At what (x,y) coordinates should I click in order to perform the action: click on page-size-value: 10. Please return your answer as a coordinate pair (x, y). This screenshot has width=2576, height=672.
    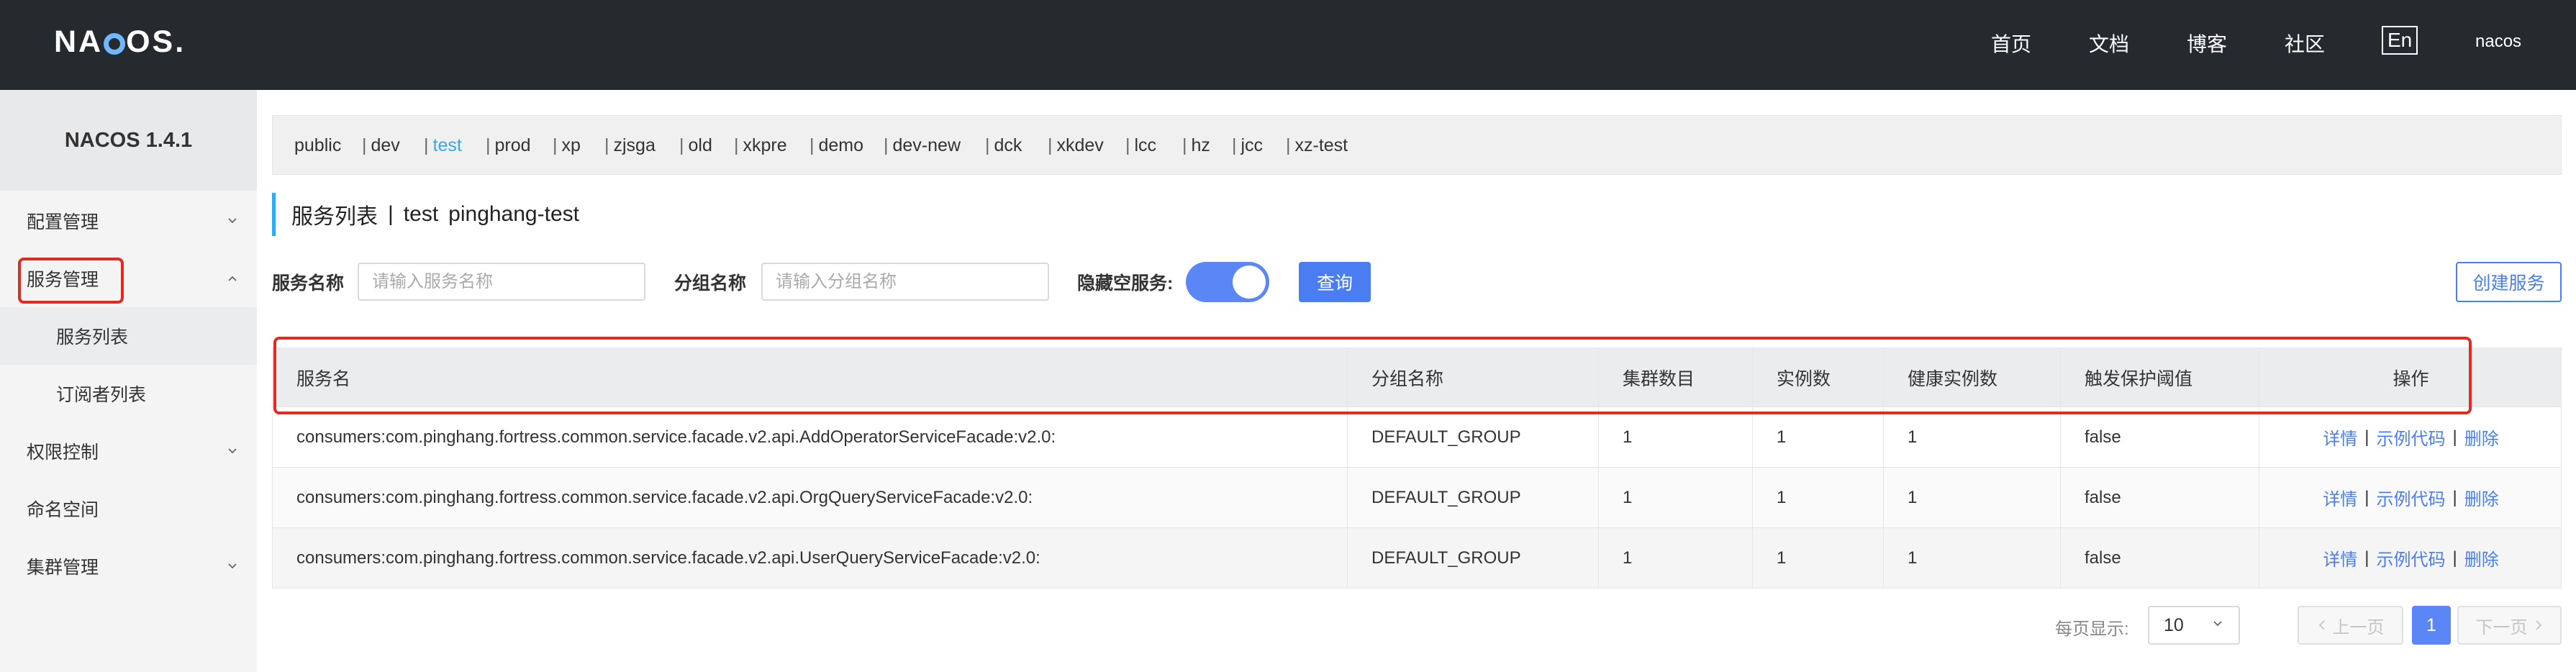
    Looking at the image, I should click on (2174, 624).